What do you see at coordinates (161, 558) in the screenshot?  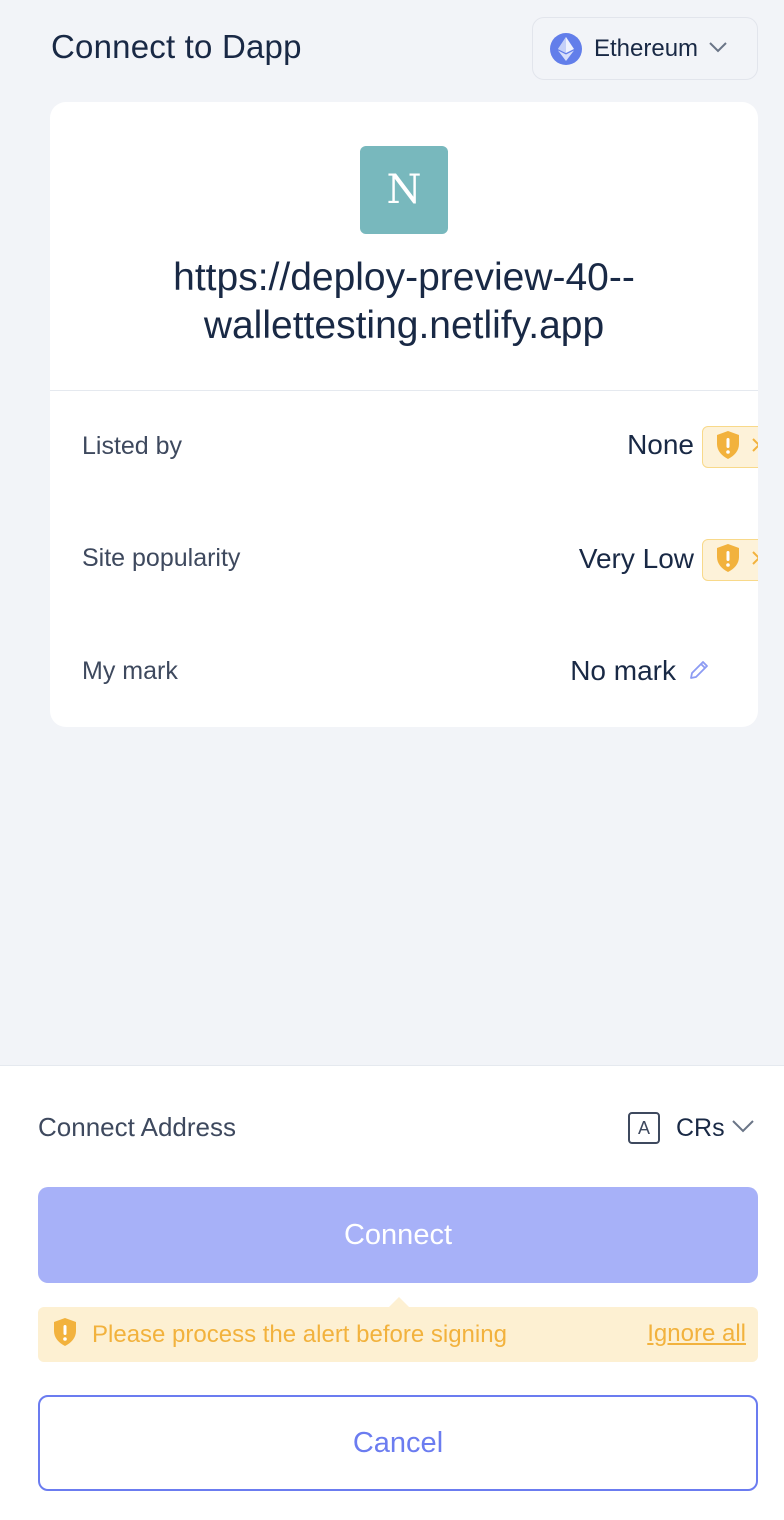 I see `site-popularity-label: Site popularity` at bounding box center [161, 558].